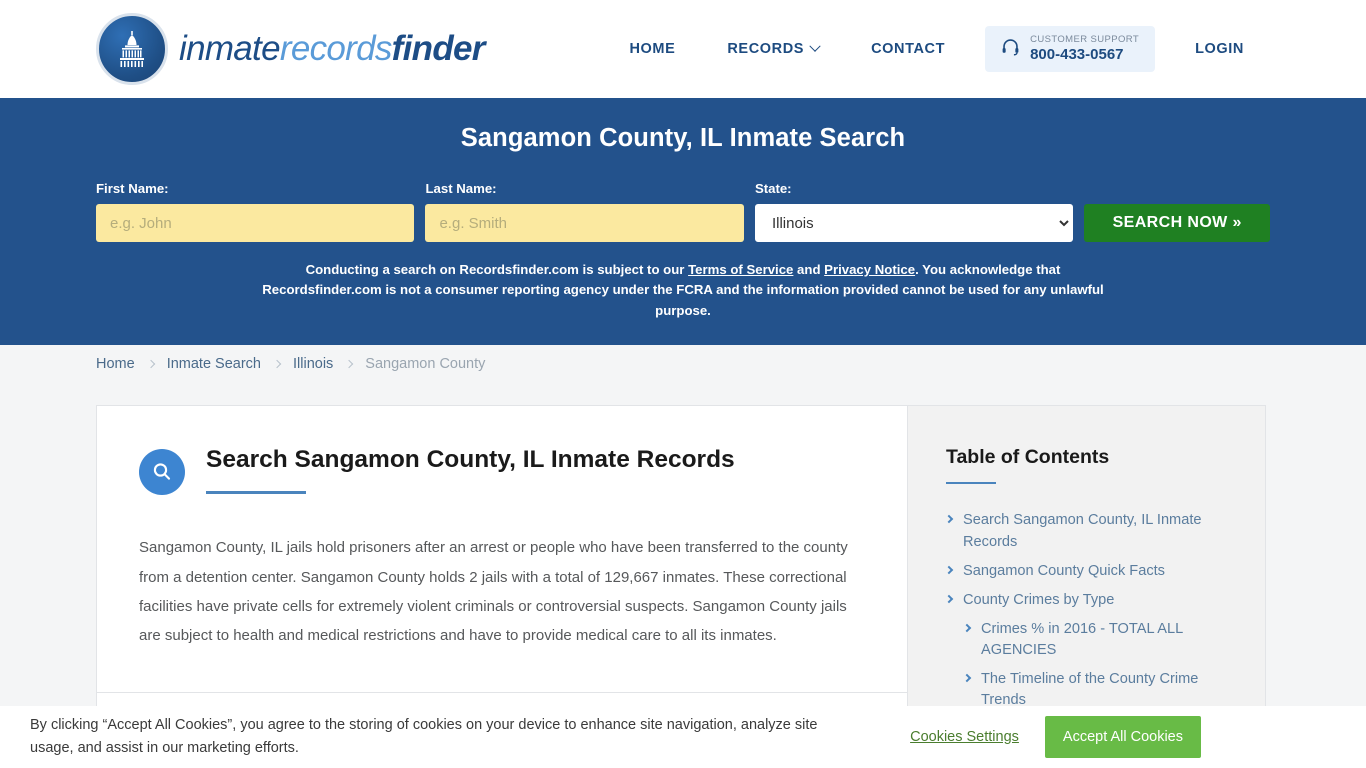  I want to click on toc-item-crimes-by-type: County Crimes by Type, so click(1090, 600).